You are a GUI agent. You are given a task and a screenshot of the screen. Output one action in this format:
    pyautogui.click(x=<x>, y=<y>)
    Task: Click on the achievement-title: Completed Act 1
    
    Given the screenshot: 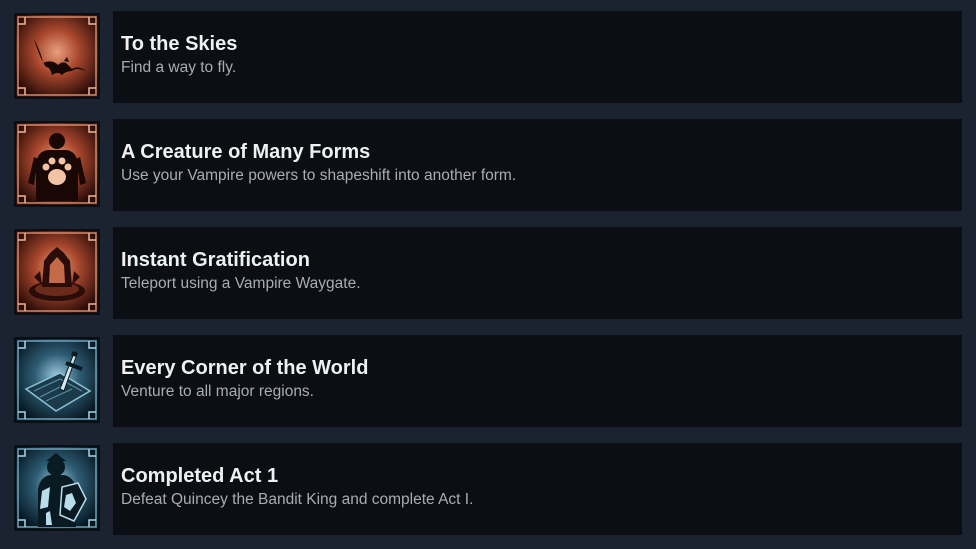 What is the action you would take?
    pyautogui.click(x=200, y=476)
    